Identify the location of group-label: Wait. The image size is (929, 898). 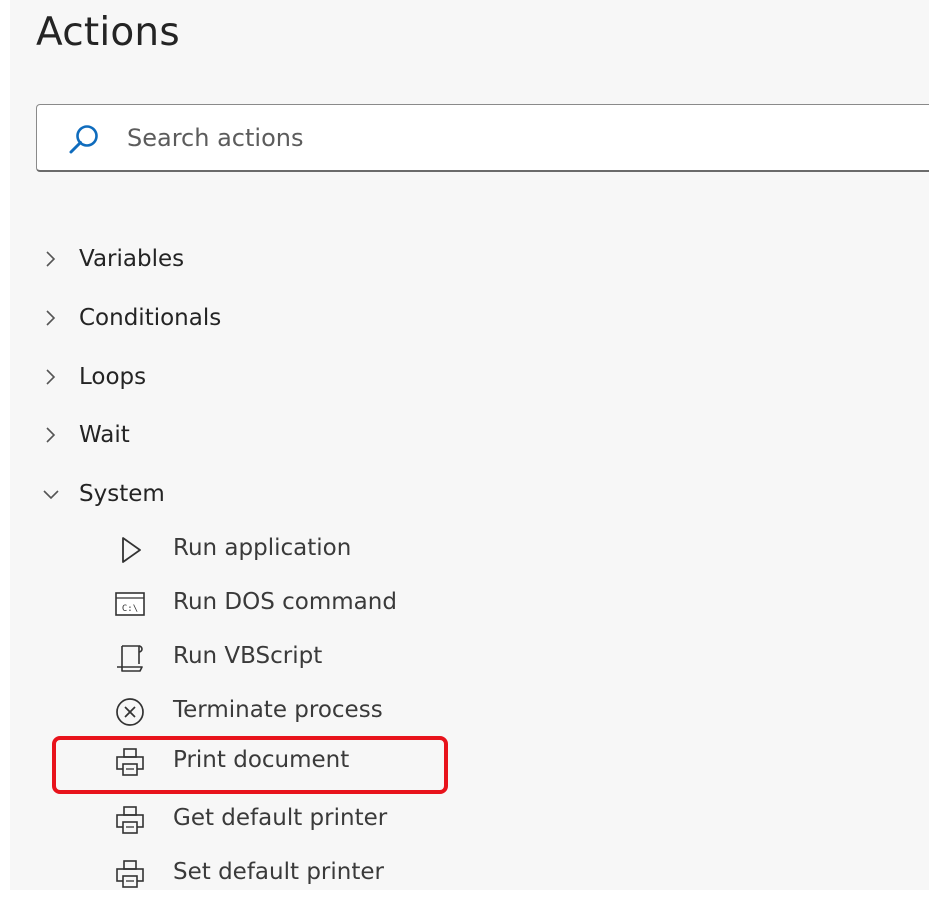
(104, 435).